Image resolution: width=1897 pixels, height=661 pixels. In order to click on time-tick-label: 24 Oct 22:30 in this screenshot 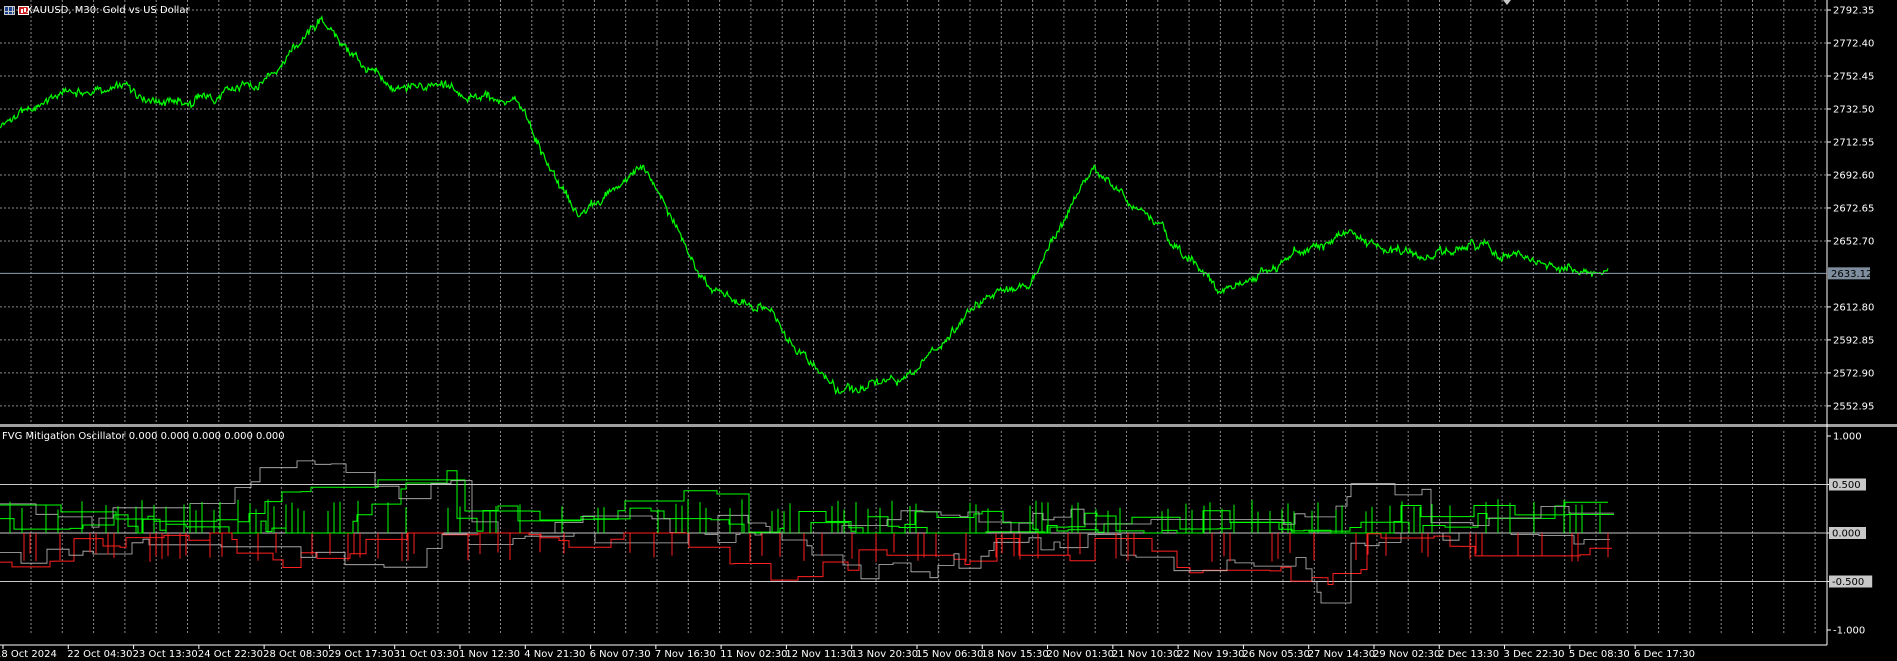, I will do `click(230, 654)`.